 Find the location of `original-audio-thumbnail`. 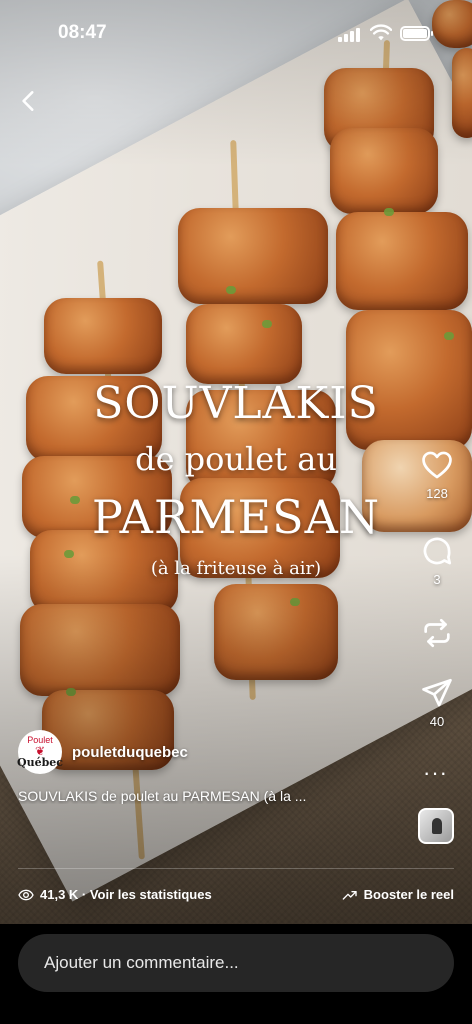

original-audio-thumbnail is located at coordinates (436, 826).